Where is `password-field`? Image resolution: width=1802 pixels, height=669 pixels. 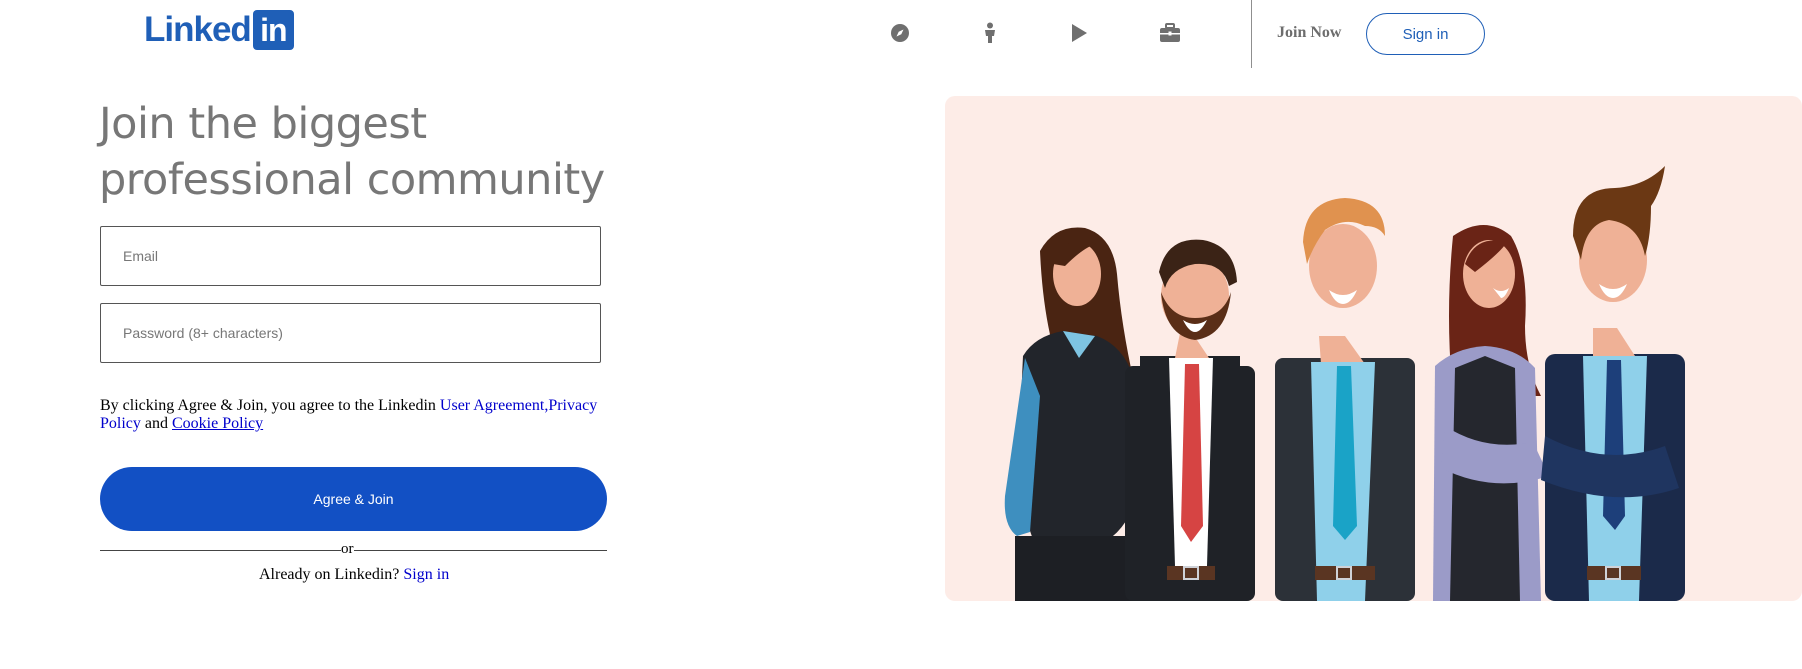
password-field is located at coordinates (350, 333).